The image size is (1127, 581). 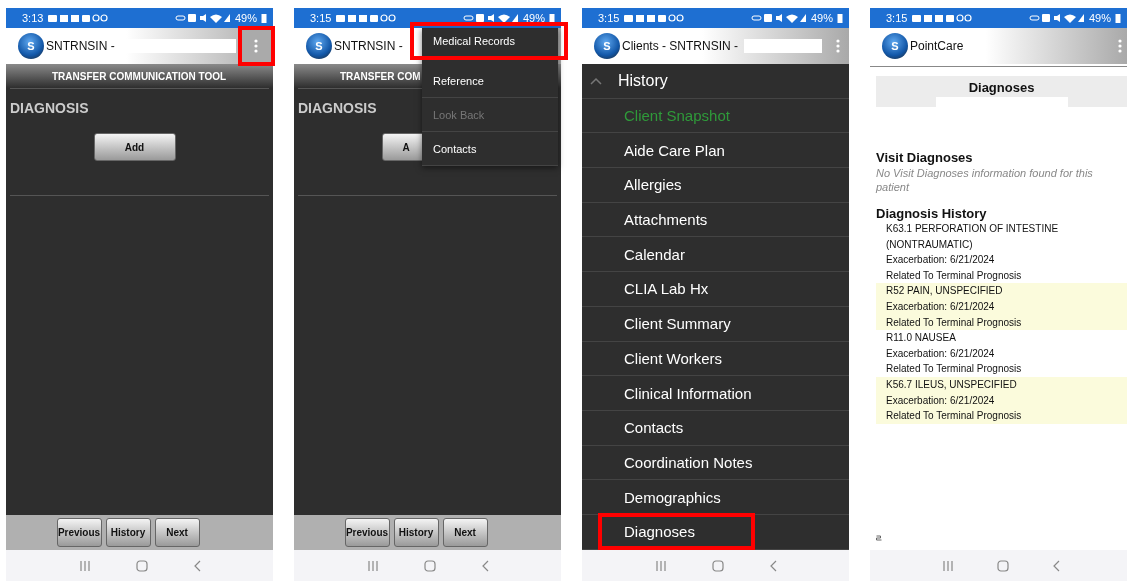 I want to click on diagnosis-text: R52 PAIN, UNSPECIFIED, so click(x=945, y=291).